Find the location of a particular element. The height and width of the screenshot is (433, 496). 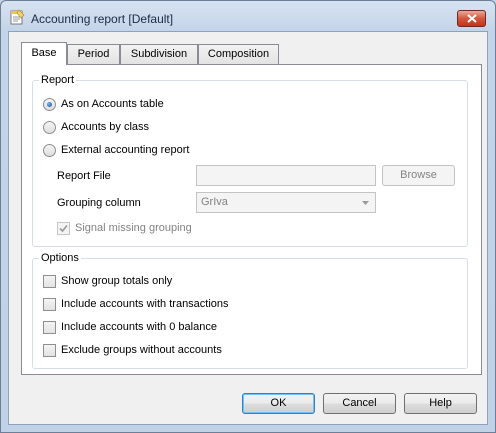

radio-label: Accounts by class is located at coordinates (105, 127).